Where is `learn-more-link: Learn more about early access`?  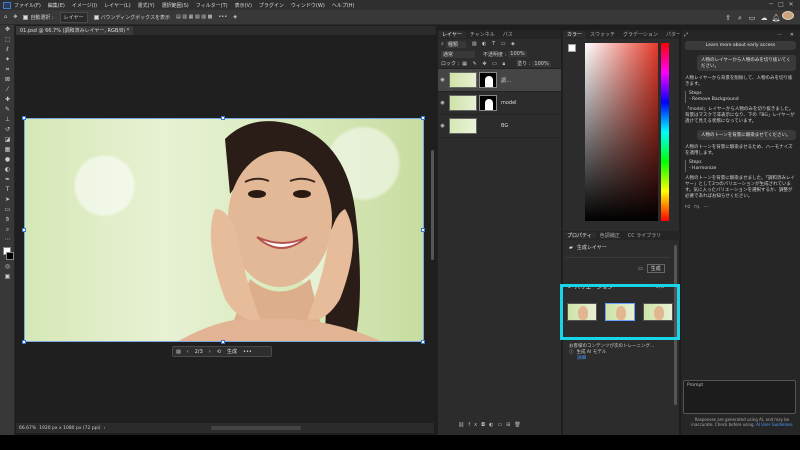 learn-more-link: Learn more about early access is located at coordinates (740, 45).